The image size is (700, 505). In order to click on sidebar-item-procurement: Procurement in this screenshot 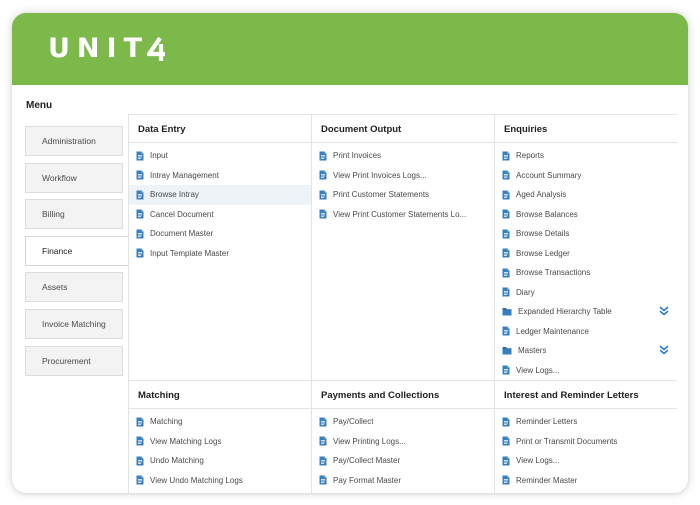, I will do `click(74, 360)`.